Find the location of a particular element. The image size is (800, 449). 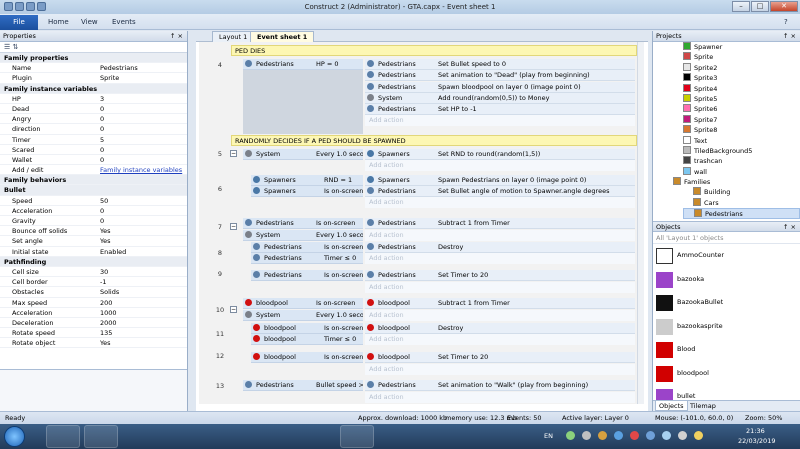

property-value: 50 is located at coordinates (142, 200).